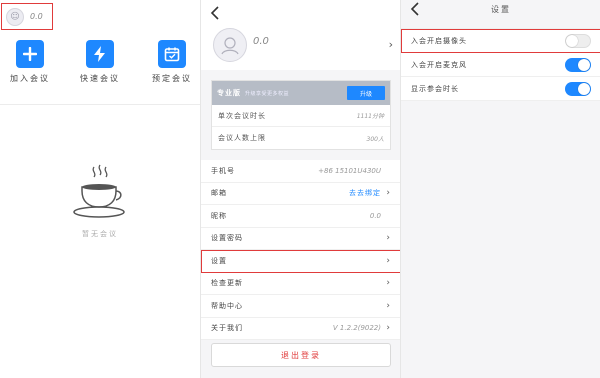 The height and width of the screenshot is (378, 600). I want to click on set-password-label: 设置密码, so click(227, 238).